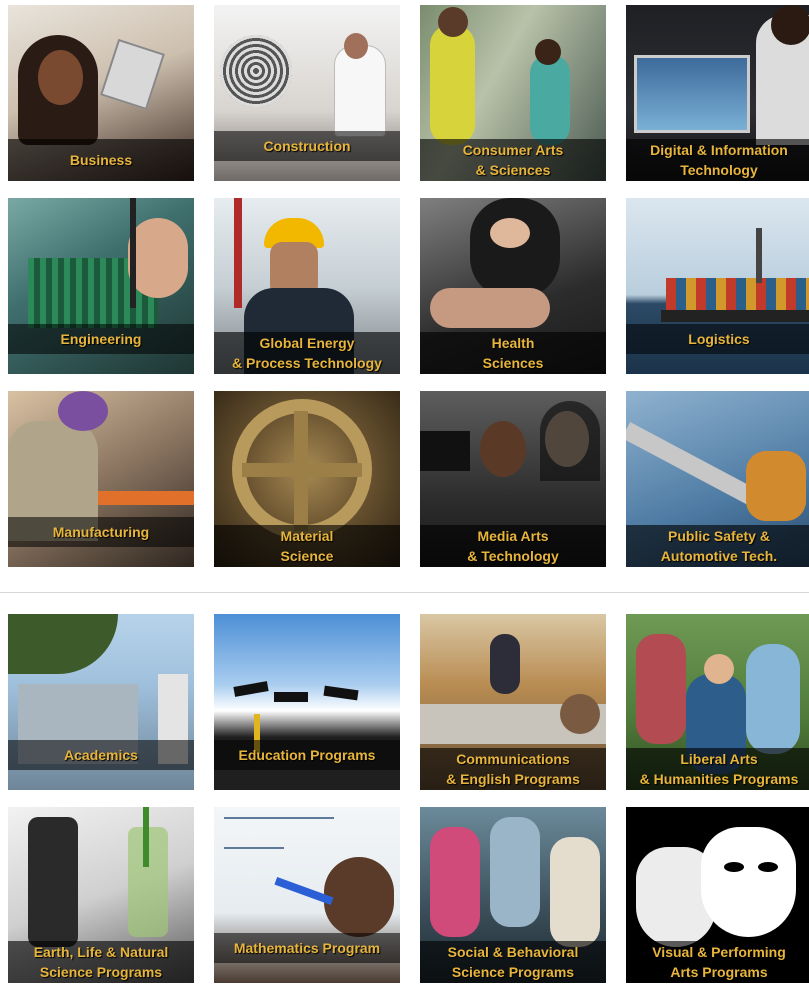 This screenshot has height=985, width=809. What do you see at coordinates (513, 759) in the screenshot?
I see `tile-caption-text: Communications` at bounding box center [513, 759].